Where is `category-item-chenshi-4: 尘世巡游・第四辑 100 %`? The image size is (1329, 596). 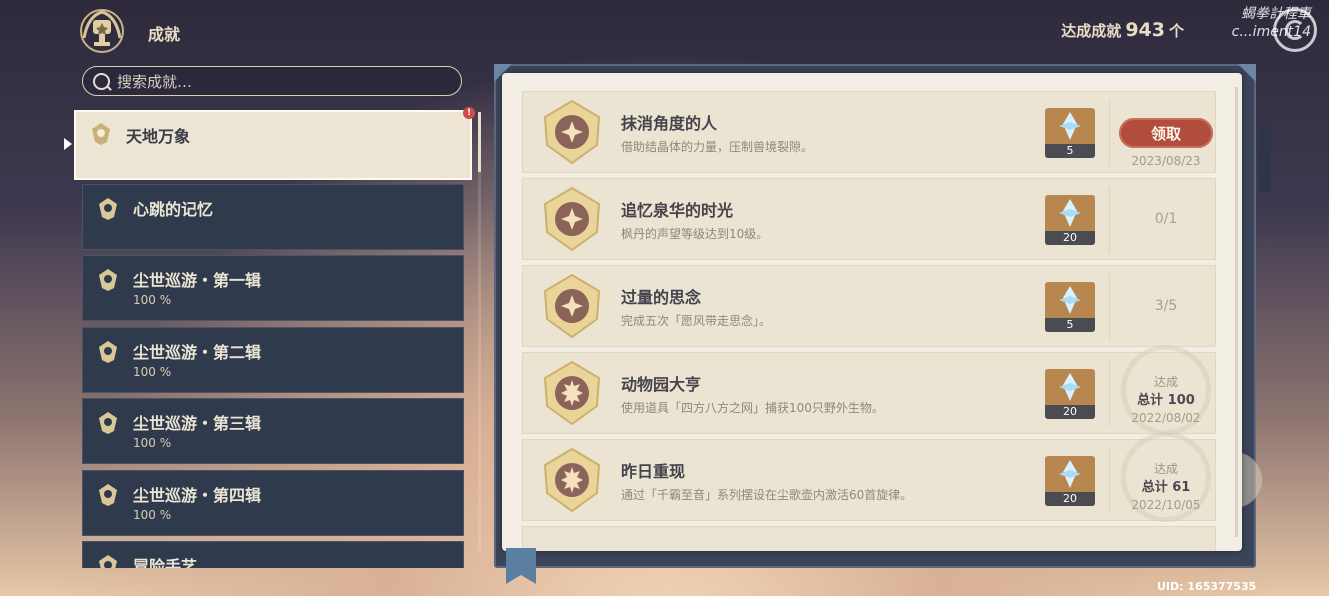
category-item-chenshi-4: 尘世巡游・第四辑 100 % is located at coordinates (273, 503).